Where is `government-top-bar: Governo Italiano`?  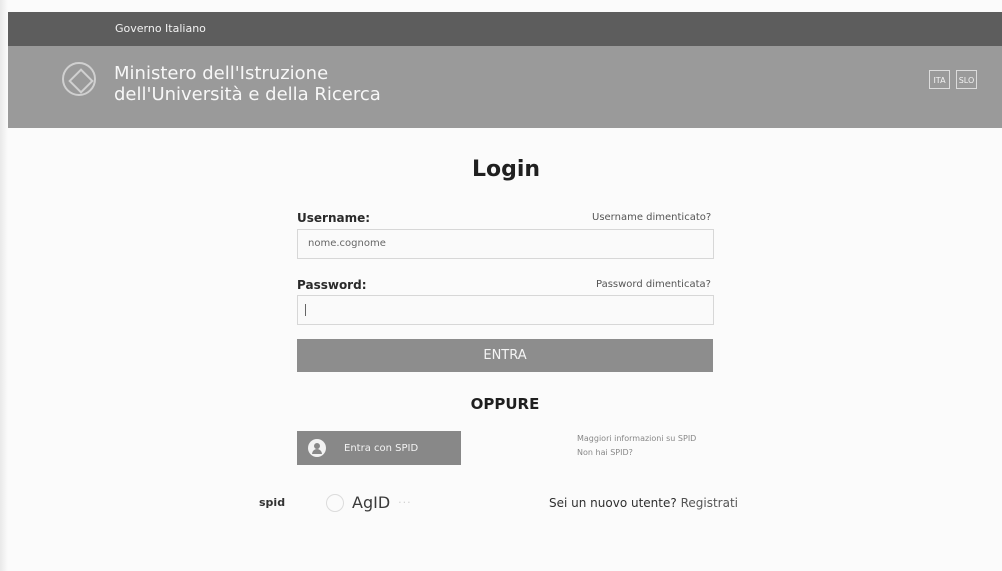
government-top-bar: Governo Italiano is located at coordinates (505, 29).